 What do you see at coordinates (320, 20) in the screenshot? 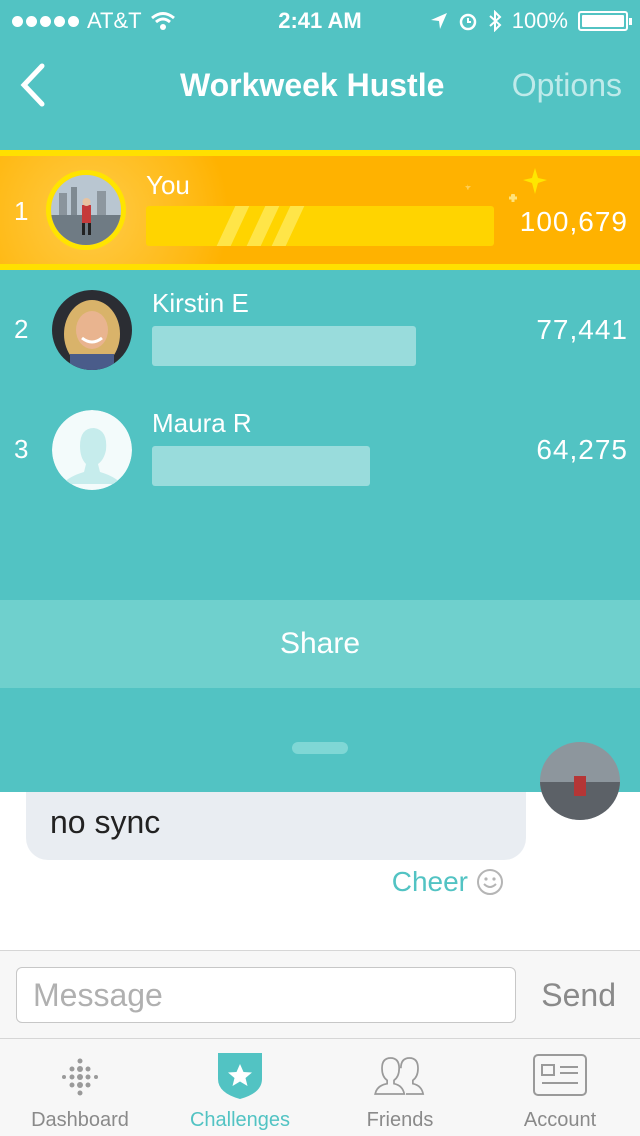
I see `status-bar: AT&T 2:41 AM 100%` at bounding box center [320, 20].